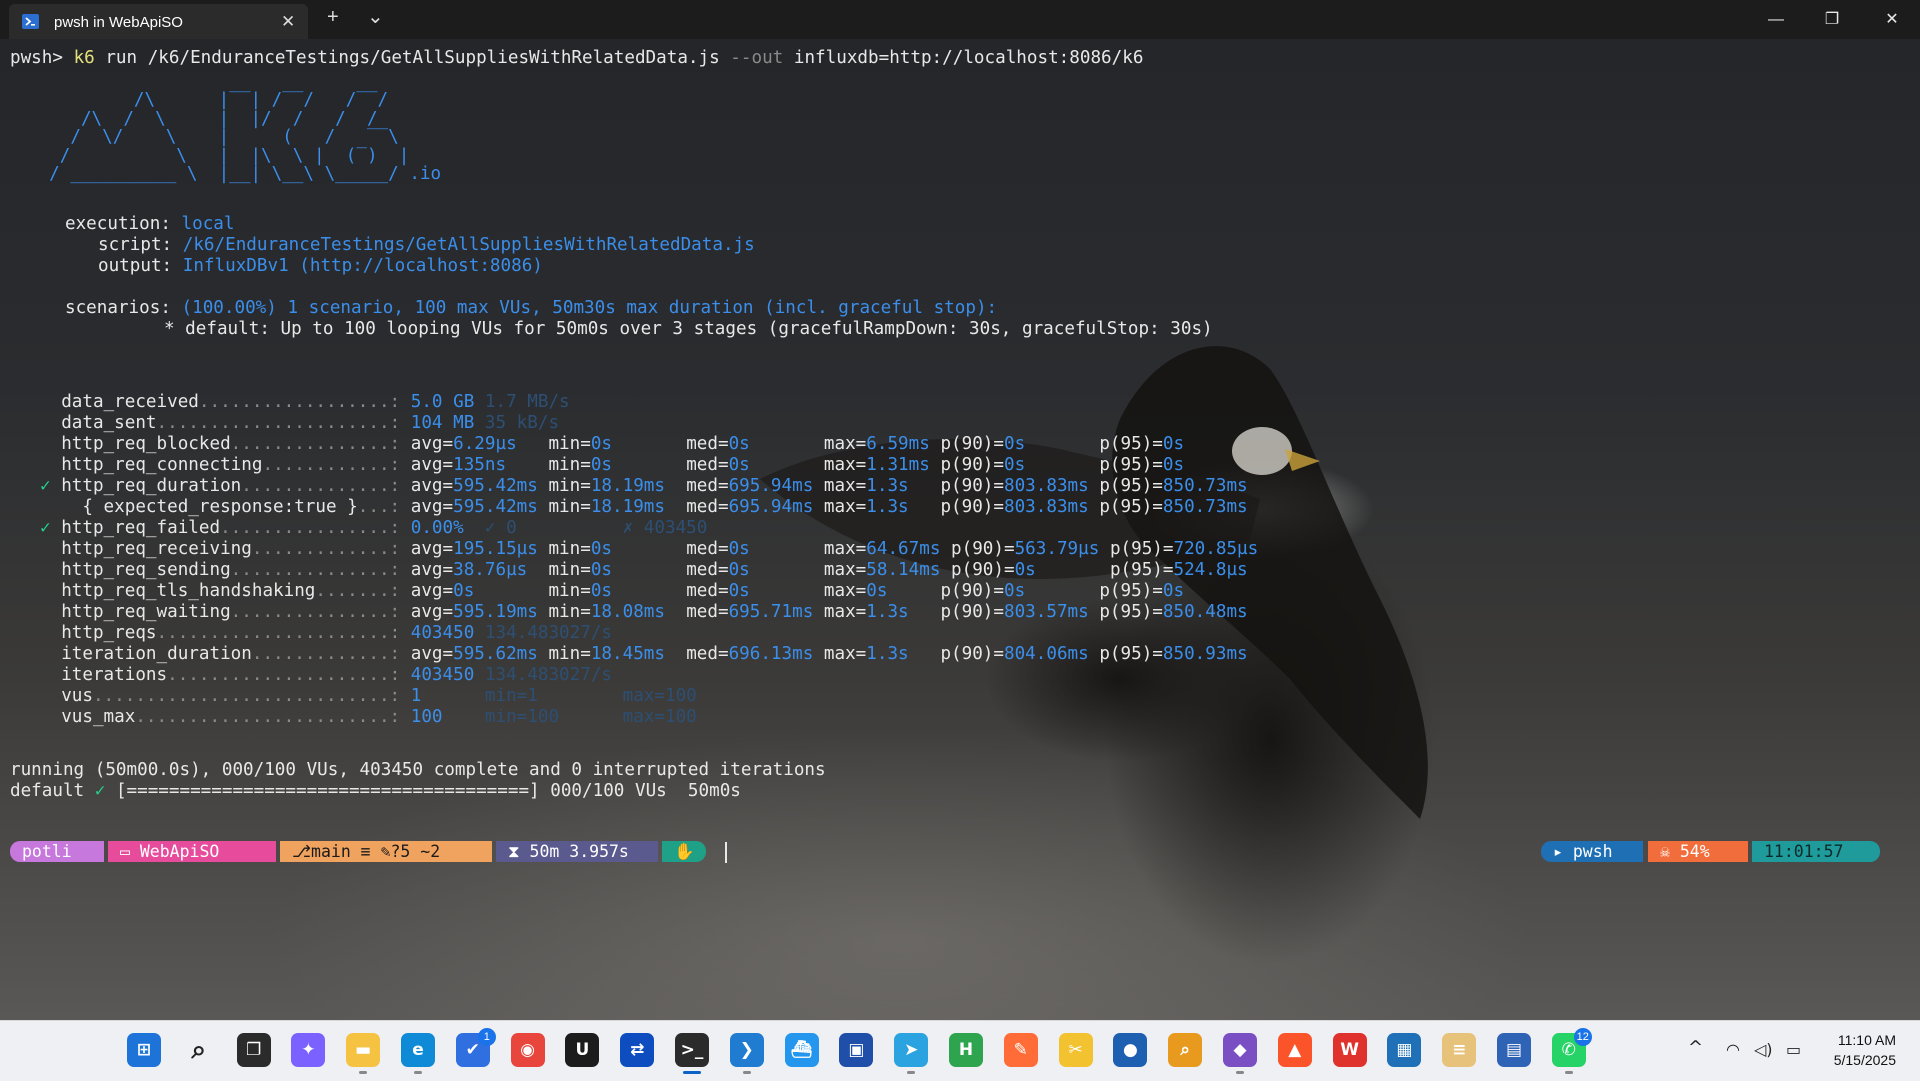 The width and height of the screenshot is (1920, 1081). I want to click on metric-dots: ...............:, so click(320, 612).